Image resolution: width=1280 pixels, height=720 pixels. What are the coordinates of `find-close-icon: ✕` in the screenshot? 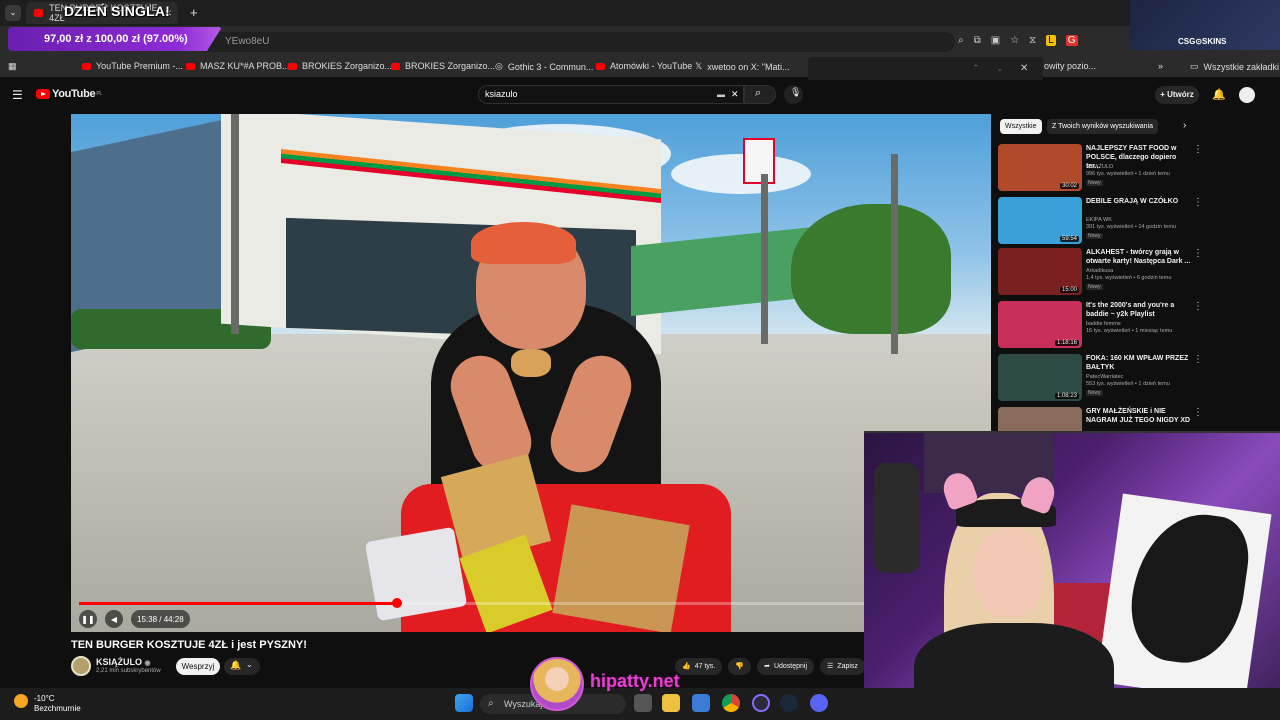 It's located at (1024, 68).